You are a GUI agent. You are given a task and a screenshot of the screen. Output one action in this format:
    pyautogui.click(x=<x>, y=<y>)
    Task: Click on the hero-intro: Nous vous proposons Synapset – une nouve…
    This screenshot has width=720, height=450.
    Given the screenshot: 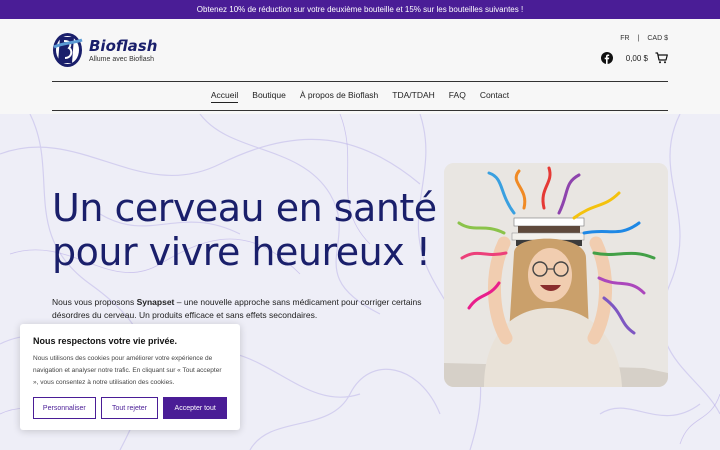 What is the action you would take?
    pyautogui.click(x=242, y=309)
    